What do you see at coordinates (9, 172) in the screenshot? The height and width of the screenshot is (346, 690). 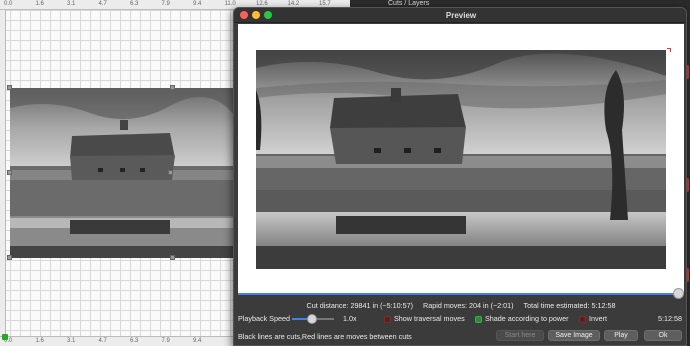 I see `resize-handle-ml` at bounding box center [9, 172].